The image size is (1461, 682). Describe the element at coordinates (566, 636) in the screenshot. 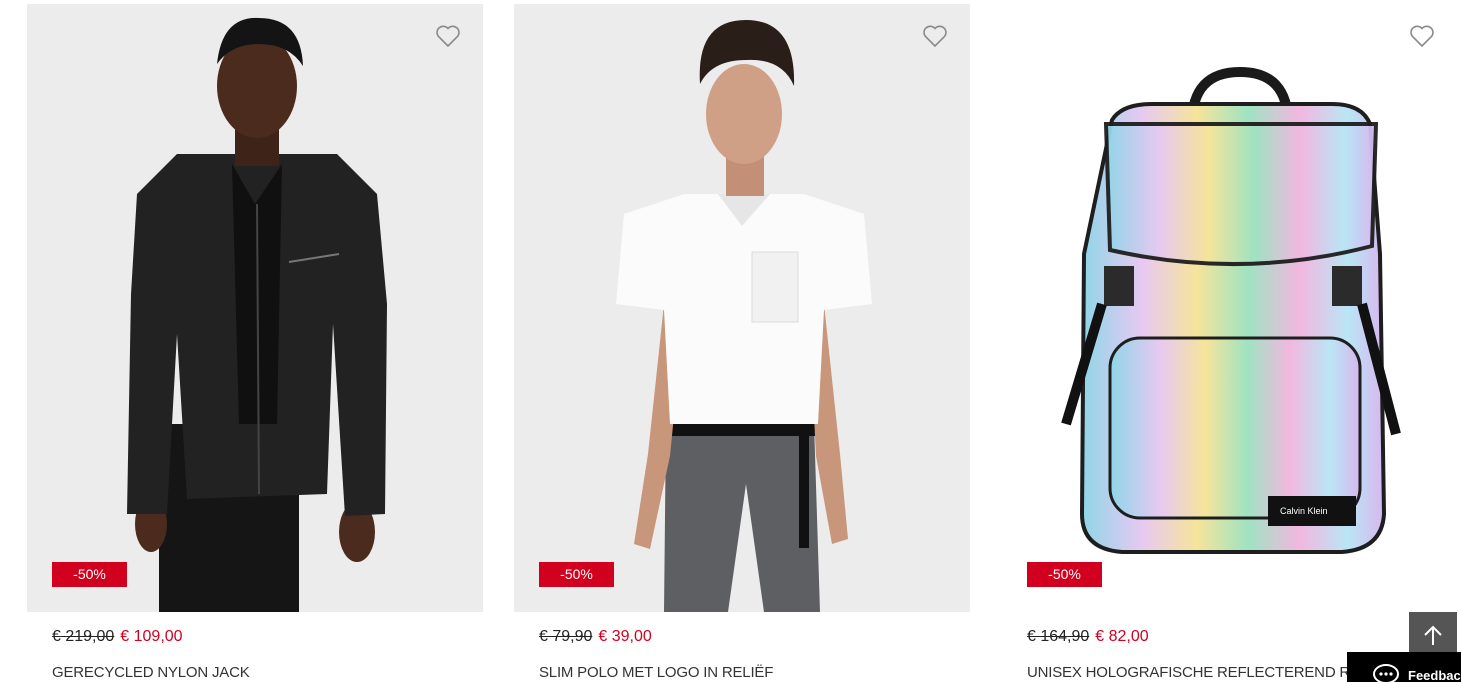

I see `original-price: € 79,90` at that location.